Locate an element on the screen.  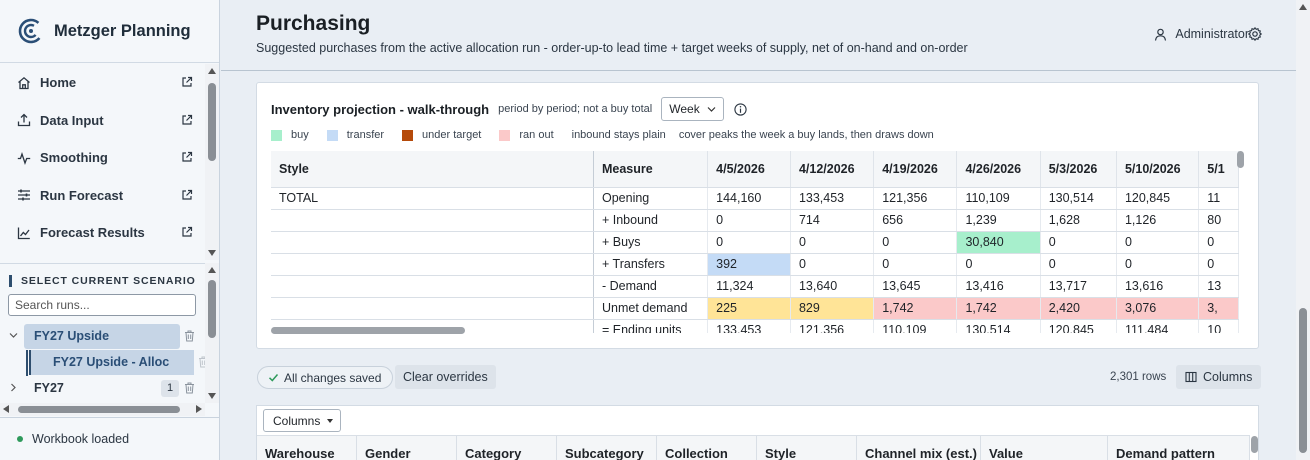
column-header: Category is located at coordinates (507, 448).